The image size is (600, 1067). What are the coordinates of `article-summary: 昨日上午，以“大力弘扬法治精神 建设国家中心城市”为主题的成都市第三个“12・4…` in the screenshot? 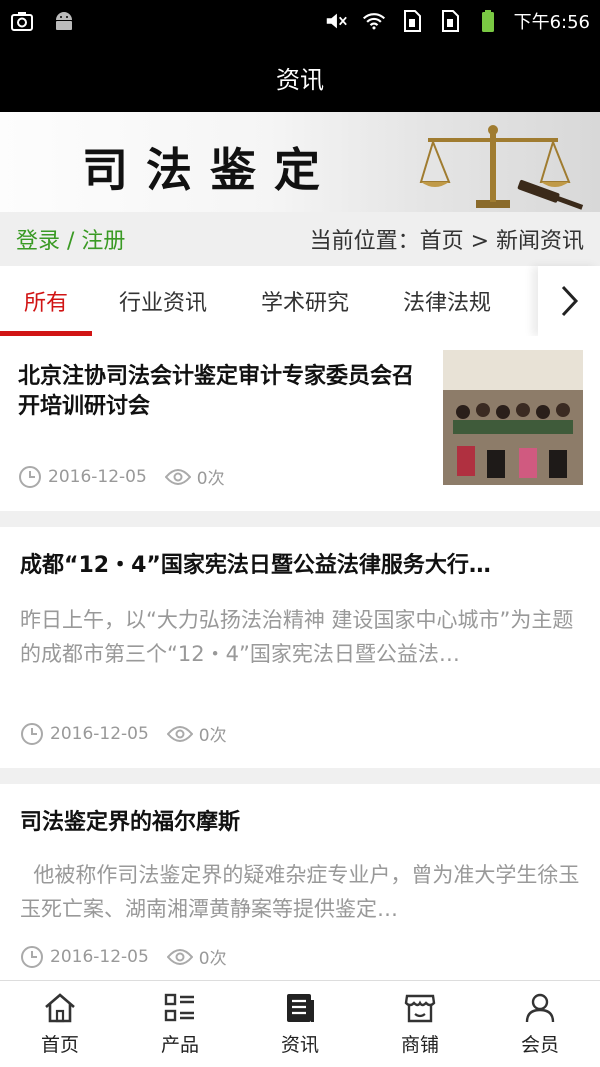 It's located at (297, 637).